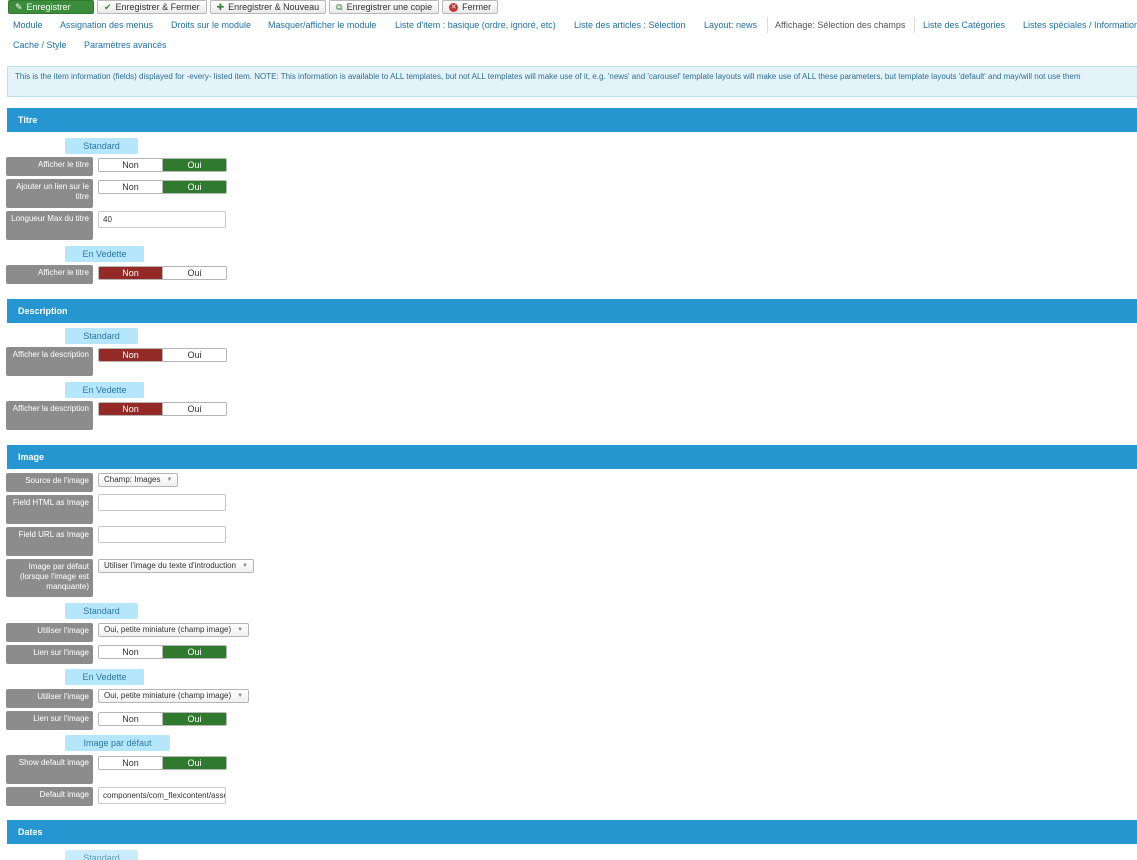 This screenshot has width=1137, height=860. Describe the element at coordinates (49, 274) in the screenshot. I see `show-title-featured-label: Afficher le titre` at that location.